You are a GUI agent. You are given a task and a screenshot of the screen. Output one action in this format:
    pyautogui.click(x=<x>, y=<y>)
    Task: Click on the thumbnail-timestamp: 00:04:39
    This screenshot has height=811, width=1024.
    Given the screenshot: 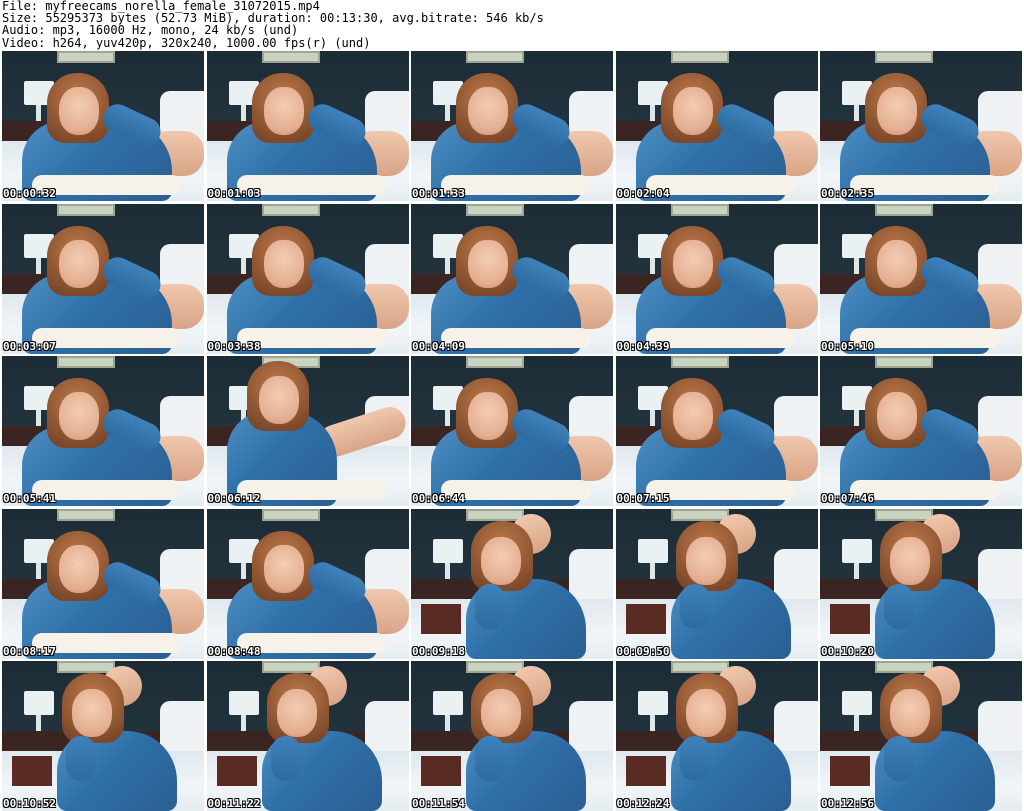 What is the action you would take?
    pyautogui.click(x=643, y=346)
    